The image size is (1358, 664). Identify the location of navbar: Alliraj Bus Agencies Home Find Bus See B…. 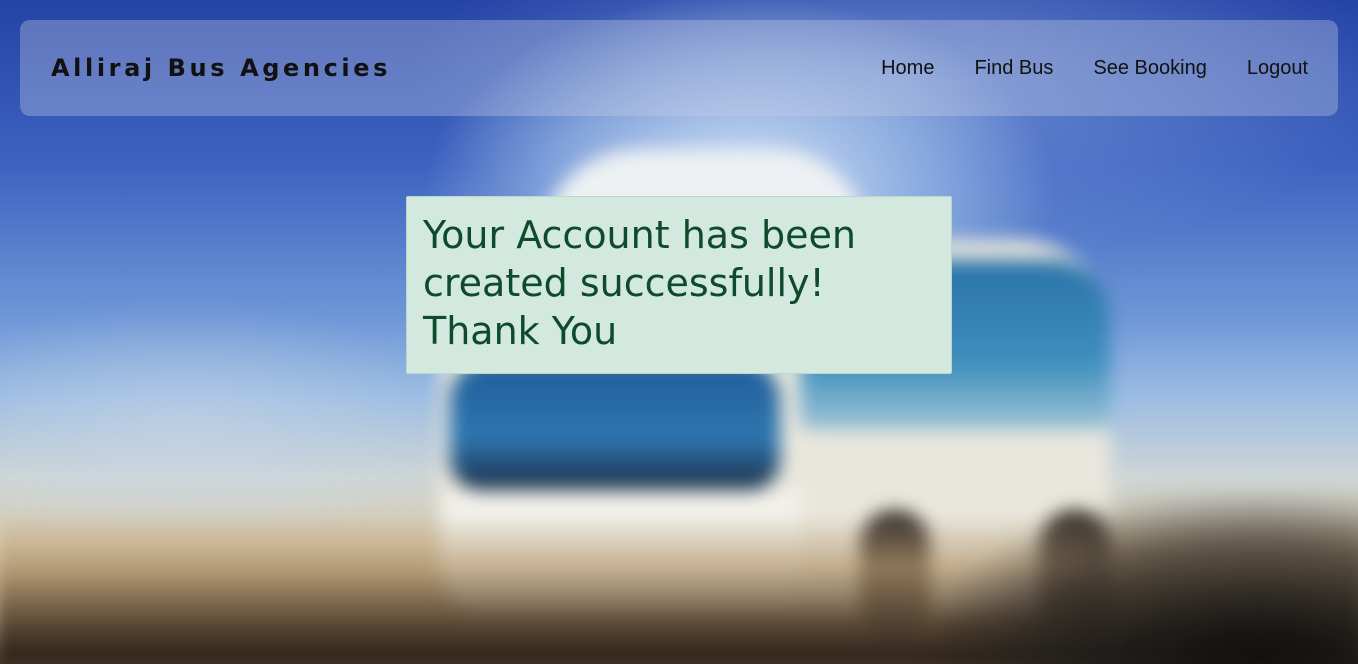
(679, 68).